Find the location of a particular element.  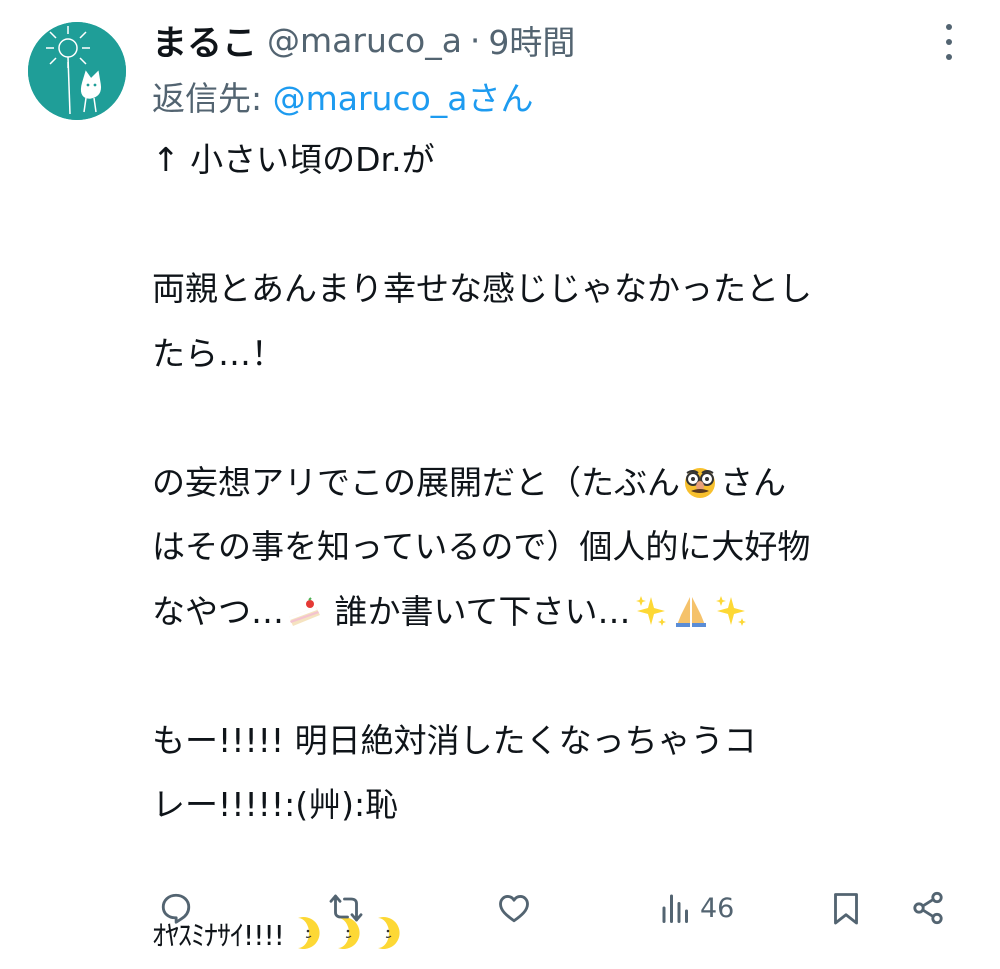

avatar-image is located at coordinates (77, 71).